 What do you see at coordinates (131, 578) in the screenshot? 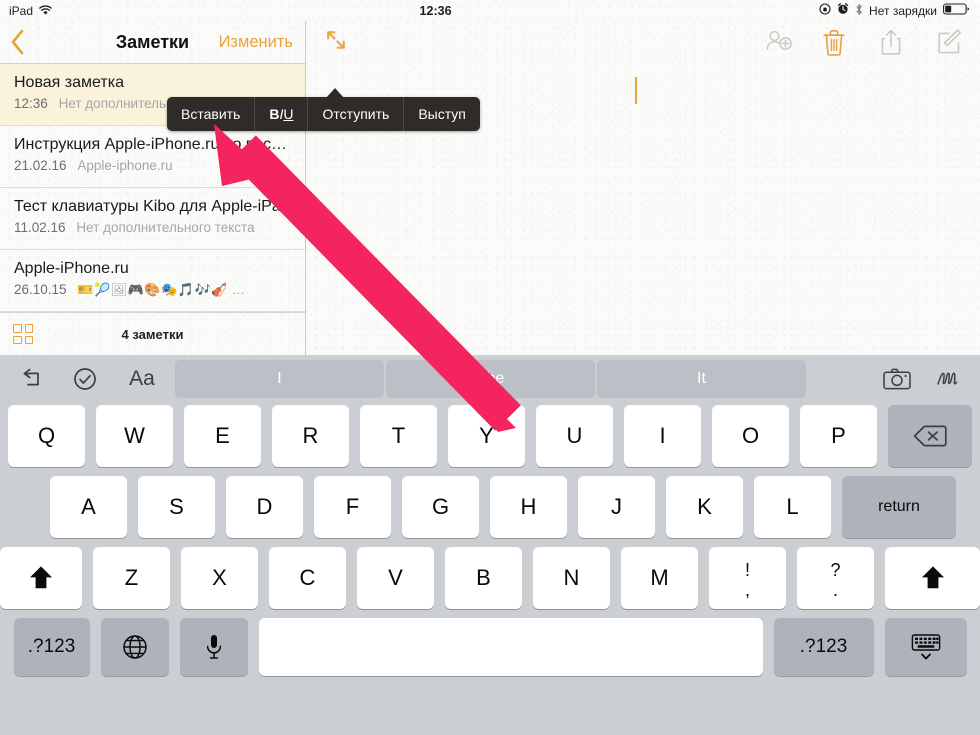
I see `key-z: Z` at bounding box center [131, 578].